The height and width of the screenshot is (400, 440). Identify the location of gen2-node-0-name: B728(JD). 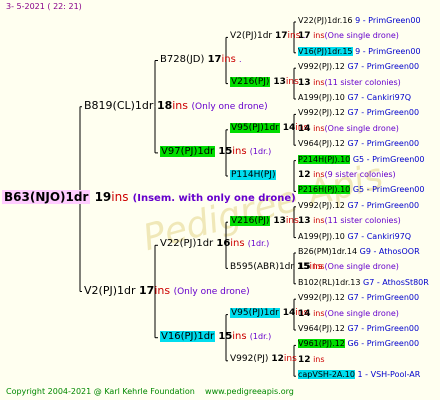
(182, 59).